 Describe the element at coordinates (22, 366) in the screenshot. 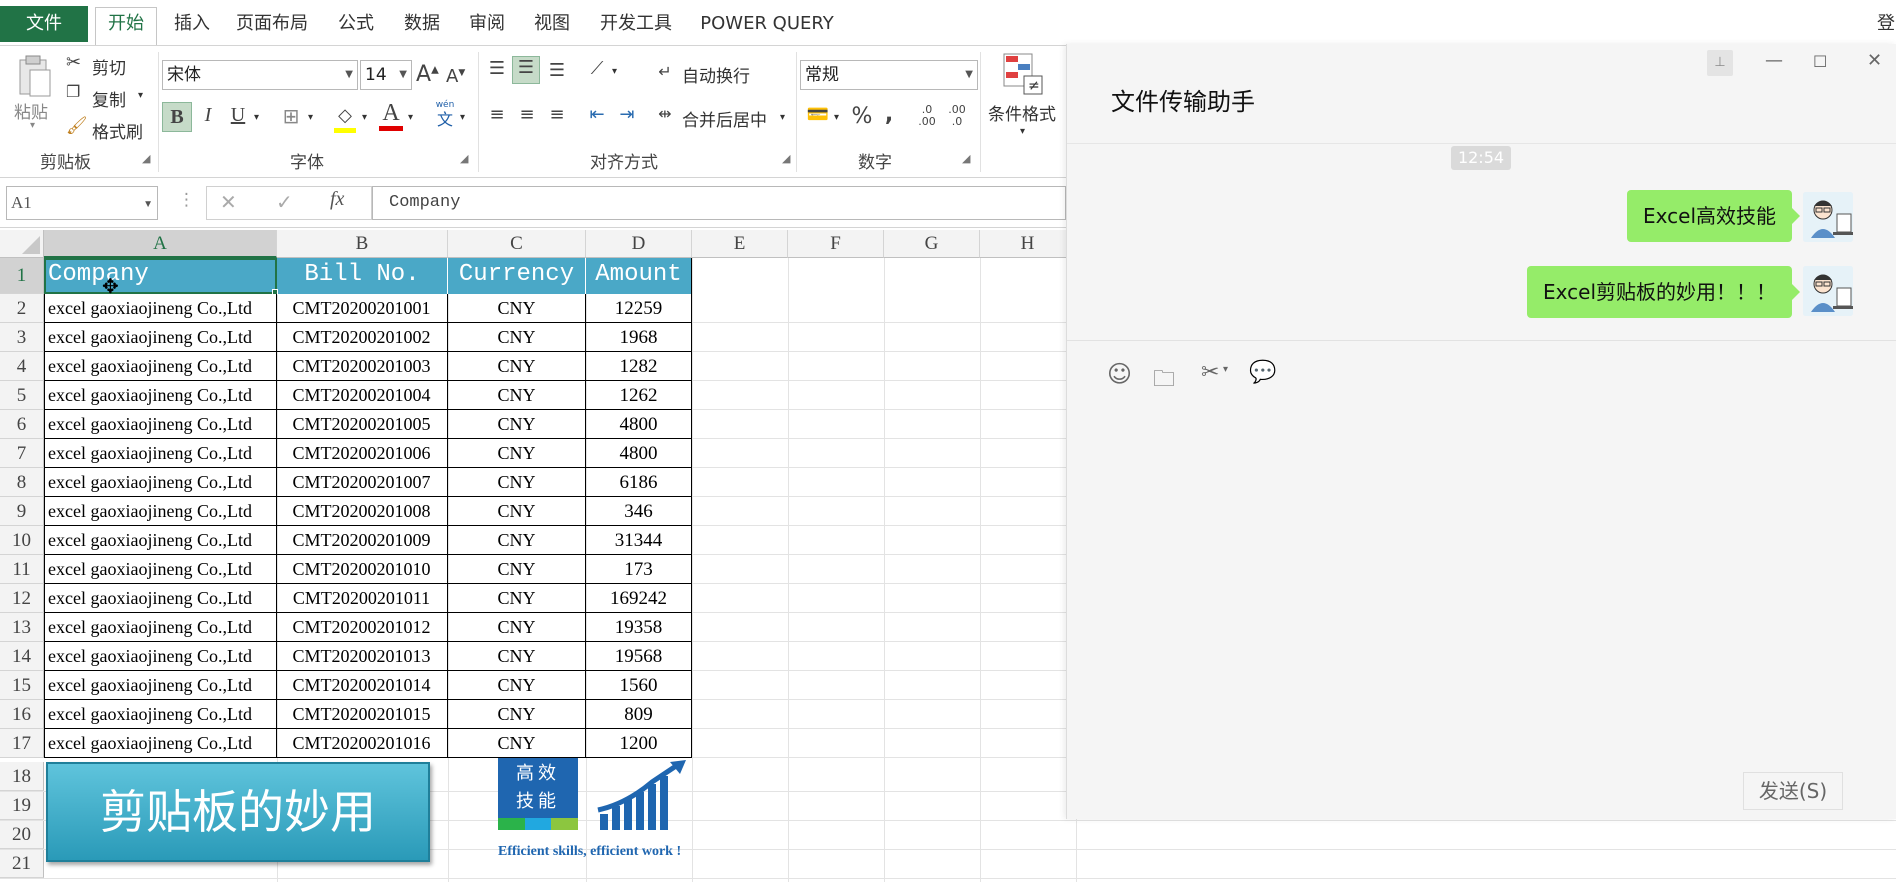

I see `row-header-4: 4` at that location.